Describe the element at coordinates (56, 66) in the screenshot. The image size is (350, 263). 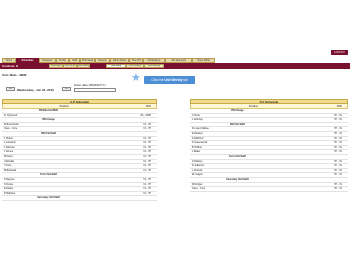
I see `subtab-my-rough: My Rough` at that location.